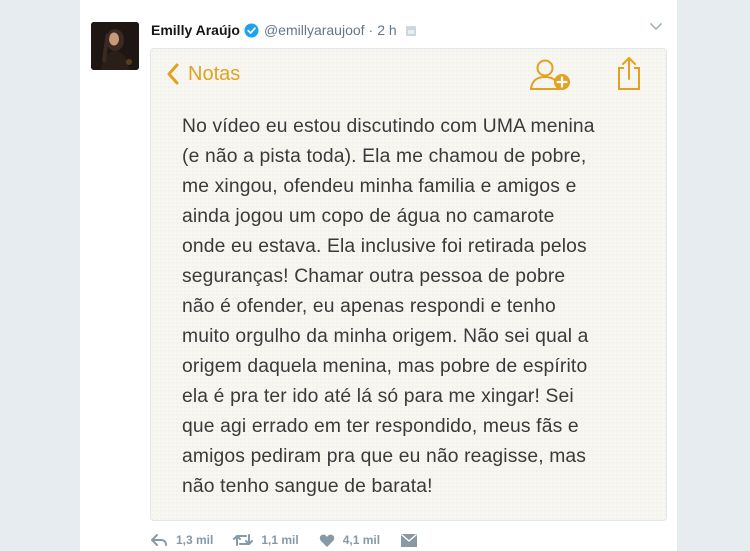 The height and width of the screenshot is (551, 750). I want to click on like-button: 4,1 mil, so click(349, 540).